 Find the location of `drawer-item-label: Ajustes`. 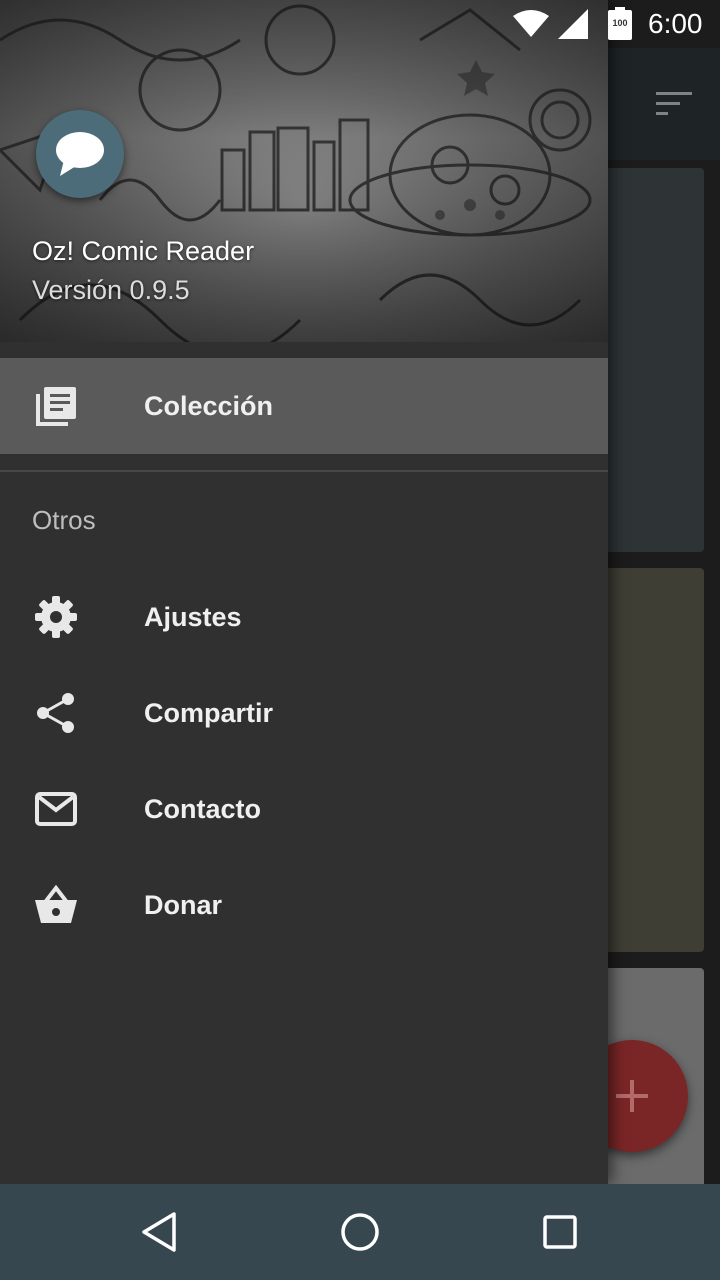

drawer-item-label: Ajustes is located at coordinates (193, 617).